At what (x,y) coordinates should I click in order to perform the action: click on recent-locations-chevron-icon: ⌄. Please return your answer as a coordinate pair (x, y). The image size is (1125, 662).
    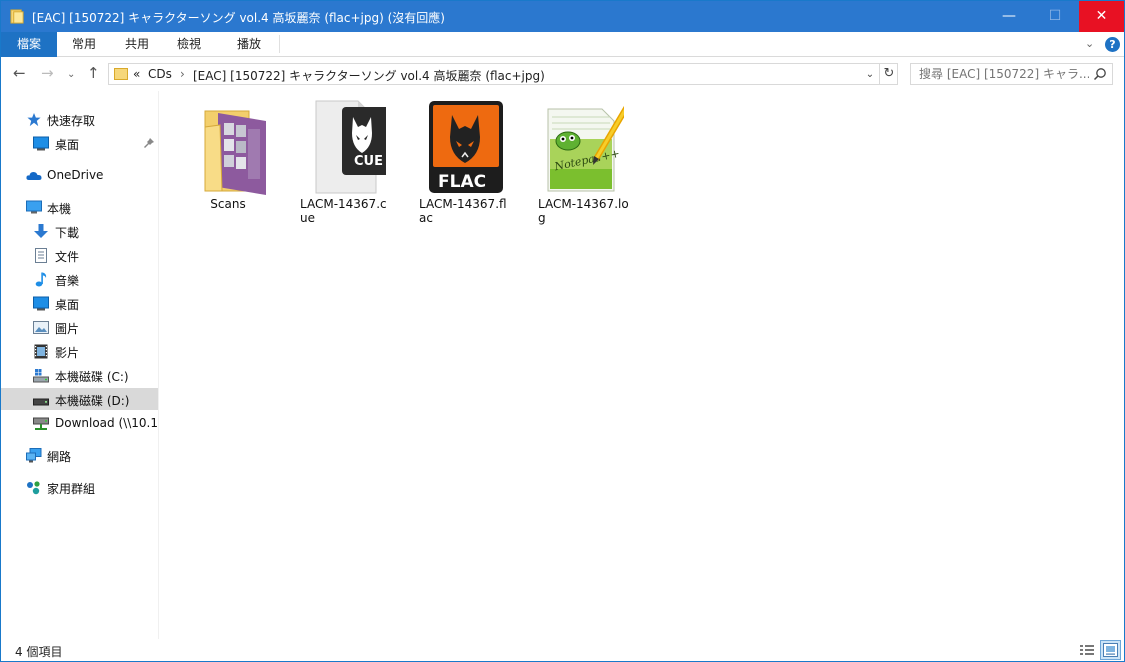
    Looking at the image, I should click on (71, 75).